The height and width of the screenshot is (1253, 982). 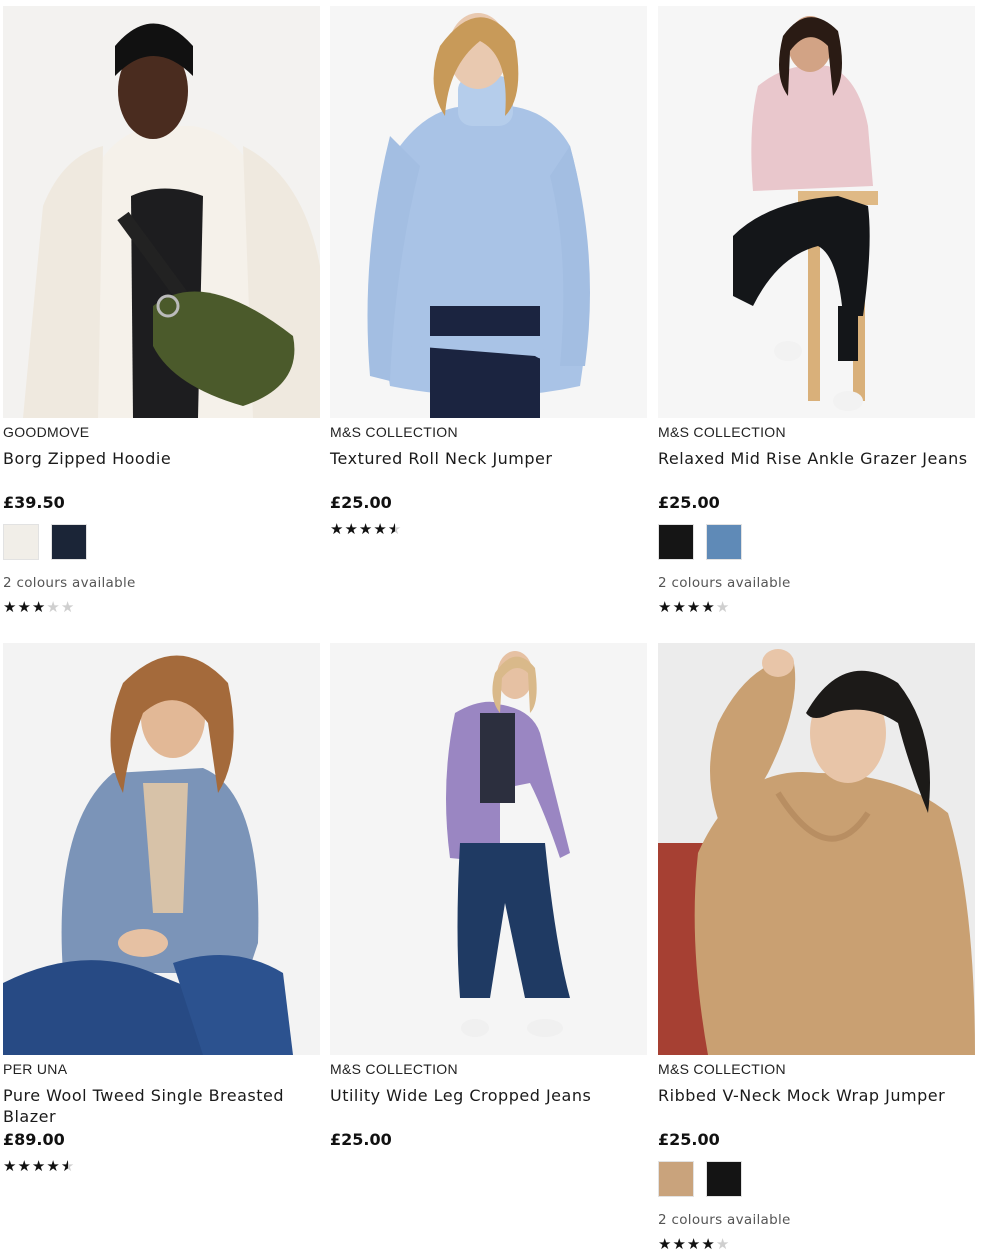 I want to click on product-photo-hoodie, so click(x=161, y=212).